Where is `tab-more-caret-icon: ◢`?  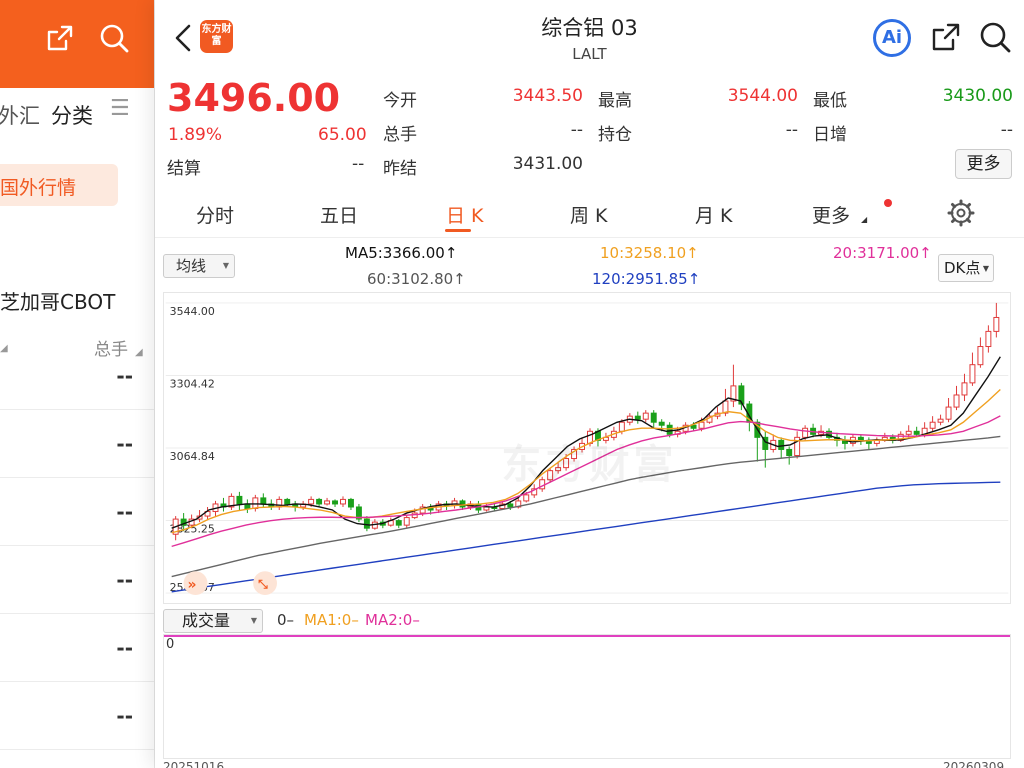 tab-more-caret-icon: ◢ is located at coordinates (864, 219).